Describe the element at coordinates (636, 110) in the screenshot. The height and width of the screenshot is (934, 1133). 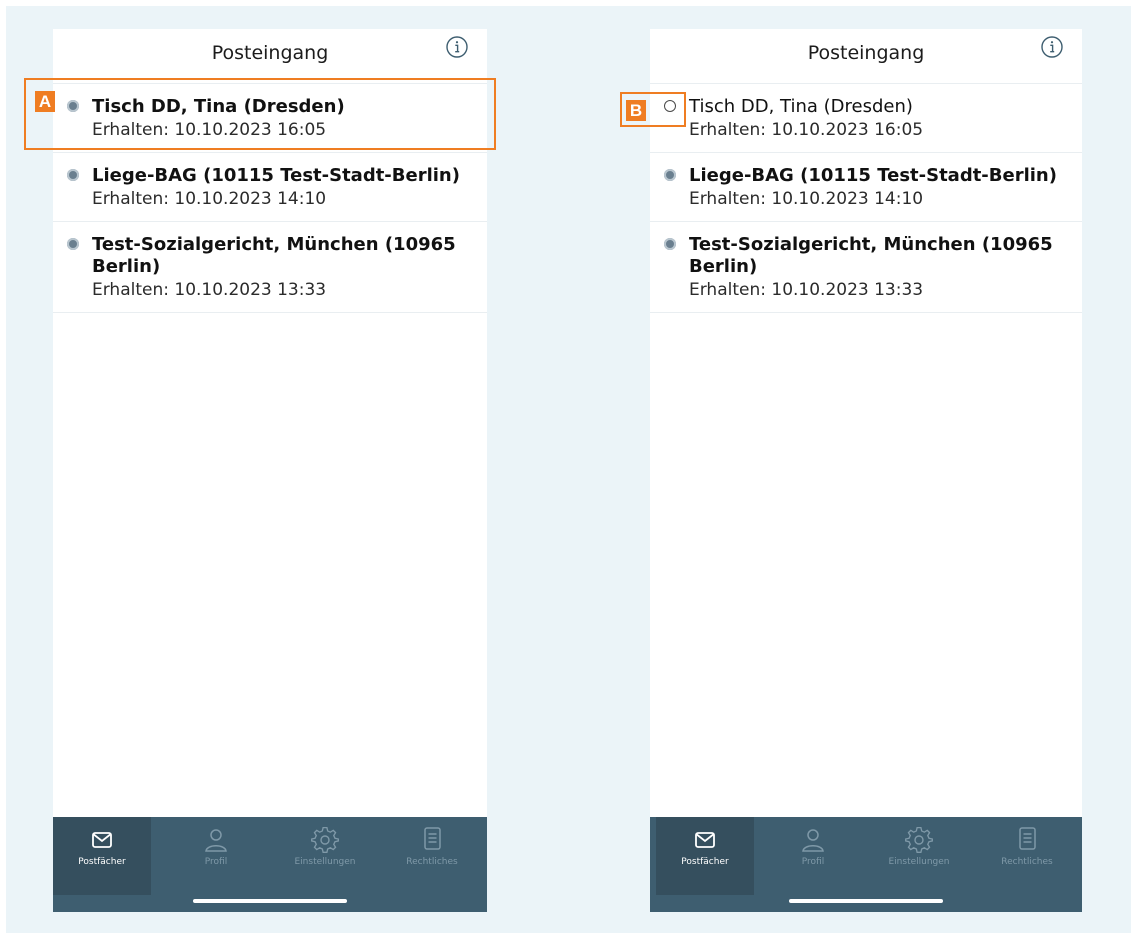
I see `annotation-badge-b: B` at that location.